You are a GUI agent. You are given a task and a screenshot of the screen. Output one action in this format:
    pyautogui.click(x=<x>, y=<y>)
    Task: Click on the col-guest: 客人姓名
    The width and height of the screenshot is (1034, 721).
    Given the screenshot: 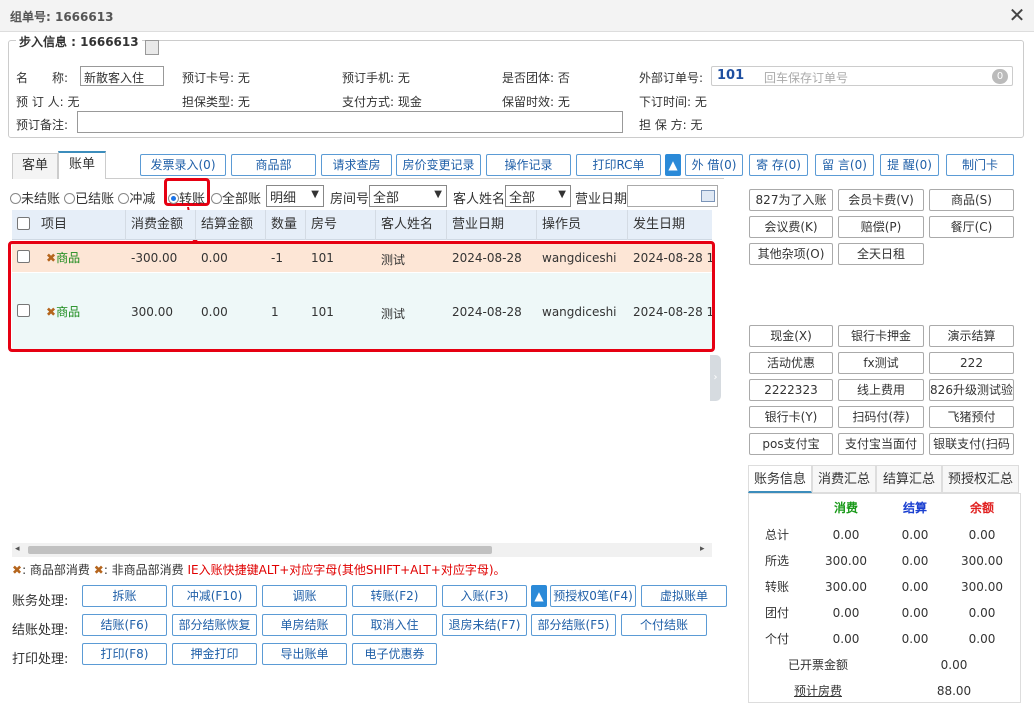 What is the action you would take?
    pyautogui.click(x=411, y=225)
    